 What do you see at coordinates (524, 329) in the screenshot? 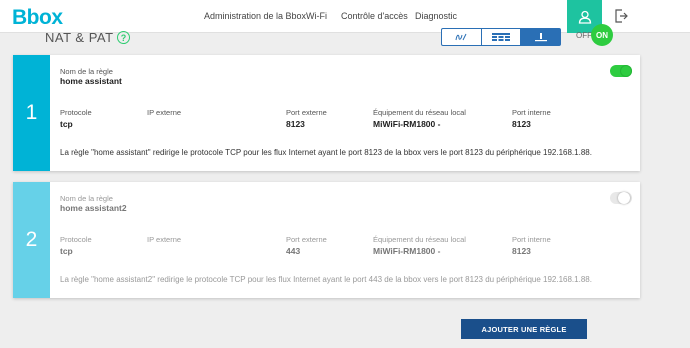
I see `add-rule-button: AJOUTER UNE RÈGLE` at bounding box center [524, 329].